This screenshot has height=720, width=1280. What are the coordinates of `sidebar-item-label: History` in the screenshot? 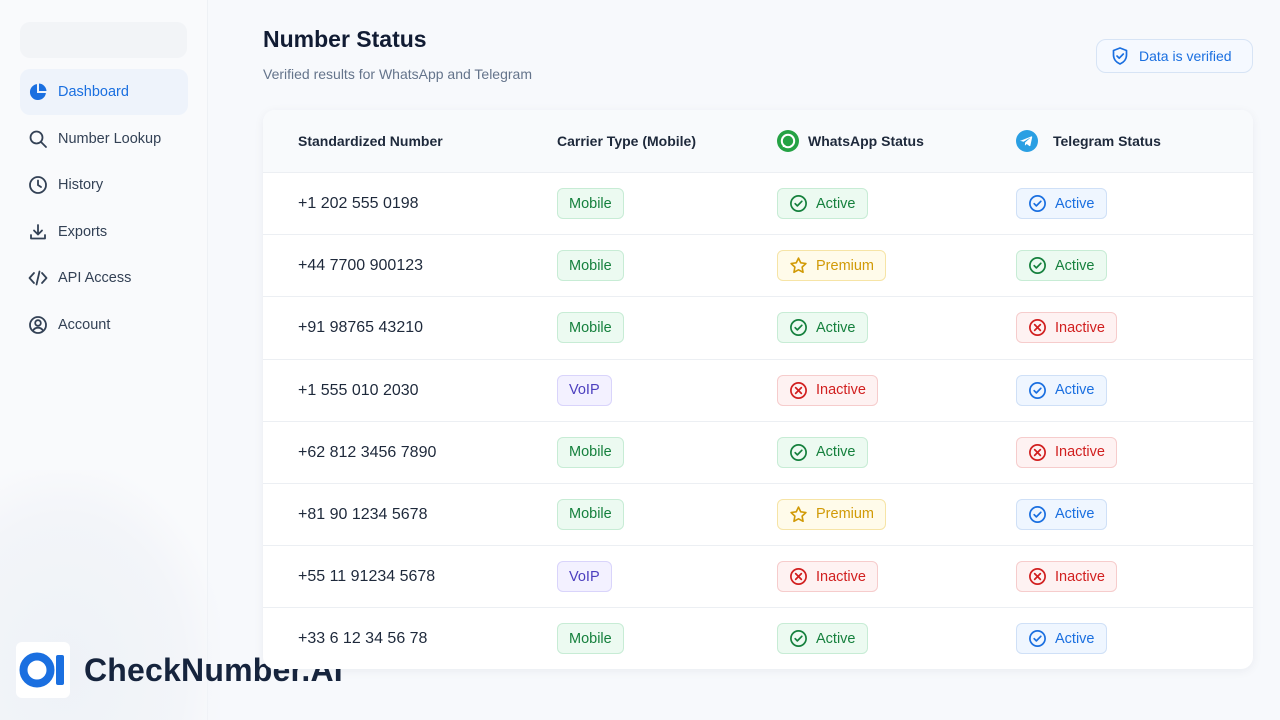 It's located at (81, 185).